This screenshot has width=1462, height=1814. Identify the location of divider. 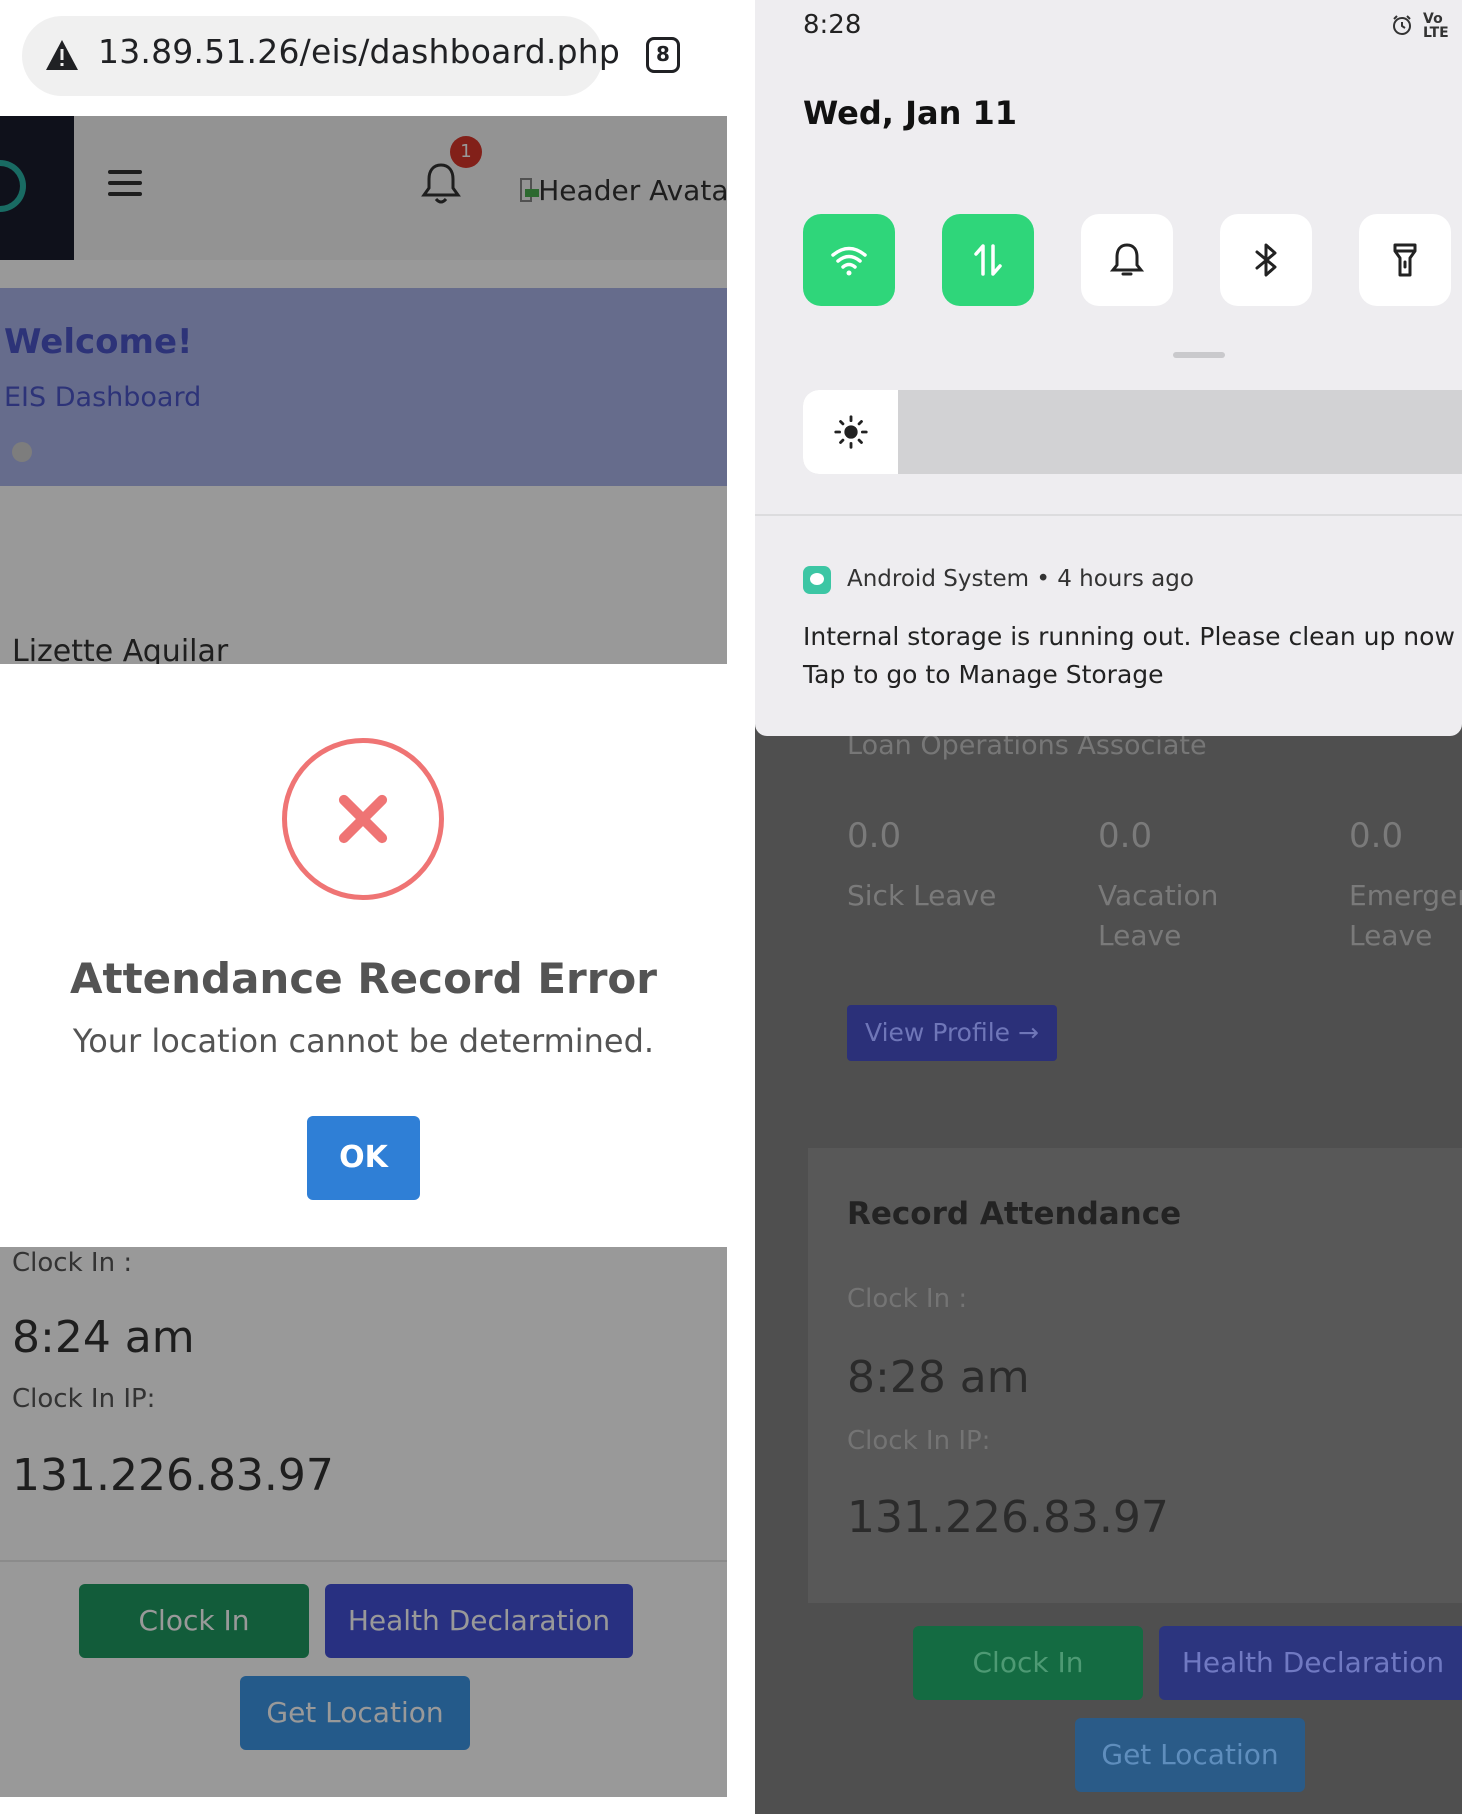
(1108, 515).